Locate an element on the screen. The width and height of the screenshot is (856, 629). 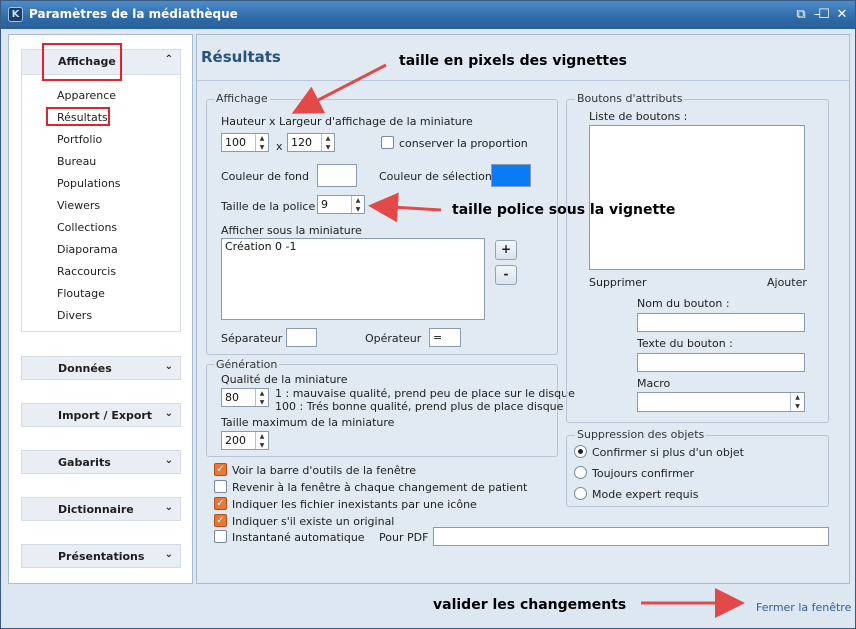
arrow-to-font-field is located at coordinates (405, 207).